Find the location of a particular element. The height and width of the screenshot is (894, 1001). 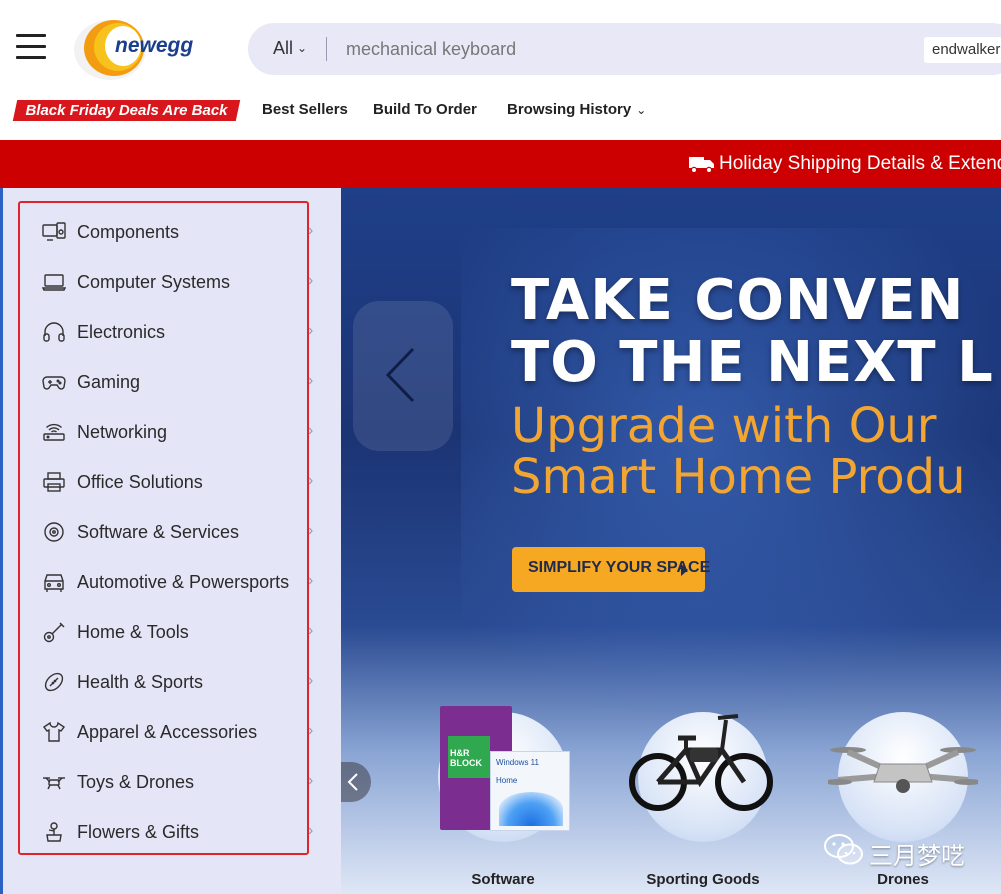

menu-item-components: Components › is located at coordinates (185, 232).